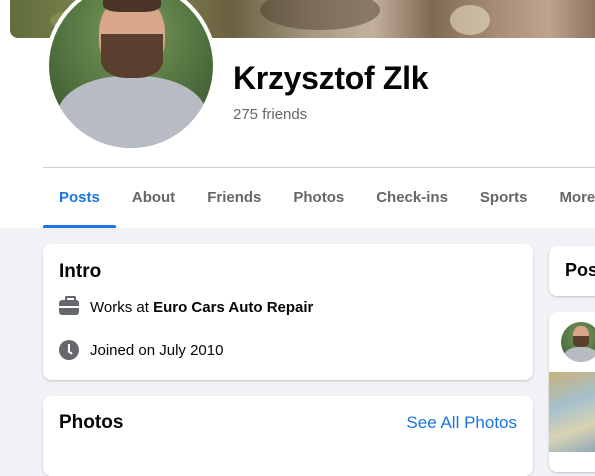  I want to click on briefcase-icon, so click(69, 306).